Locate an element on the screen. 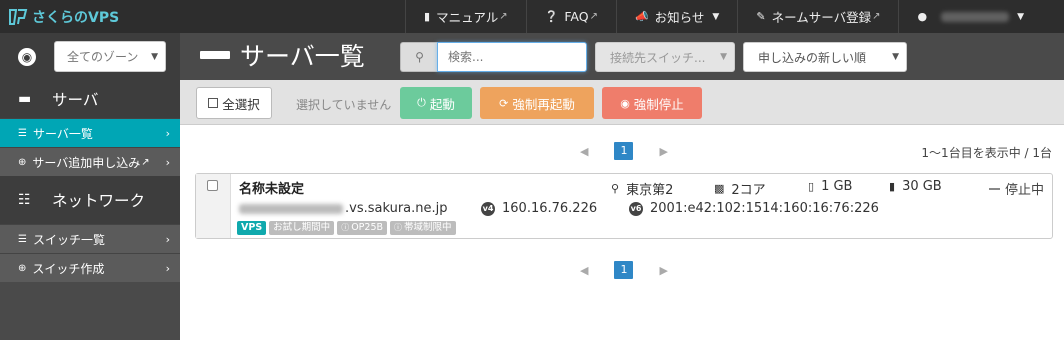  server-icon: ▬ is located at coordinates (25, 99).